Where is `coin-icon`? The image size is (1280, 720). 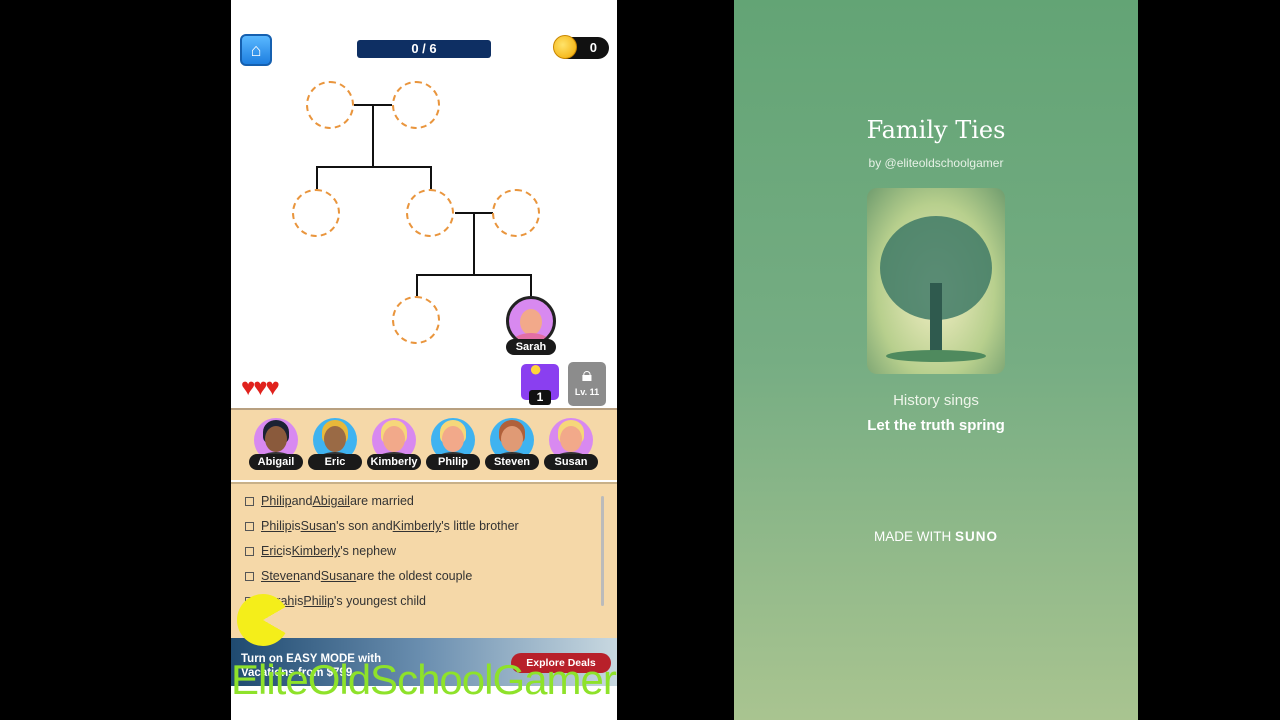 coin-icon is located at coordinates (565, 47).